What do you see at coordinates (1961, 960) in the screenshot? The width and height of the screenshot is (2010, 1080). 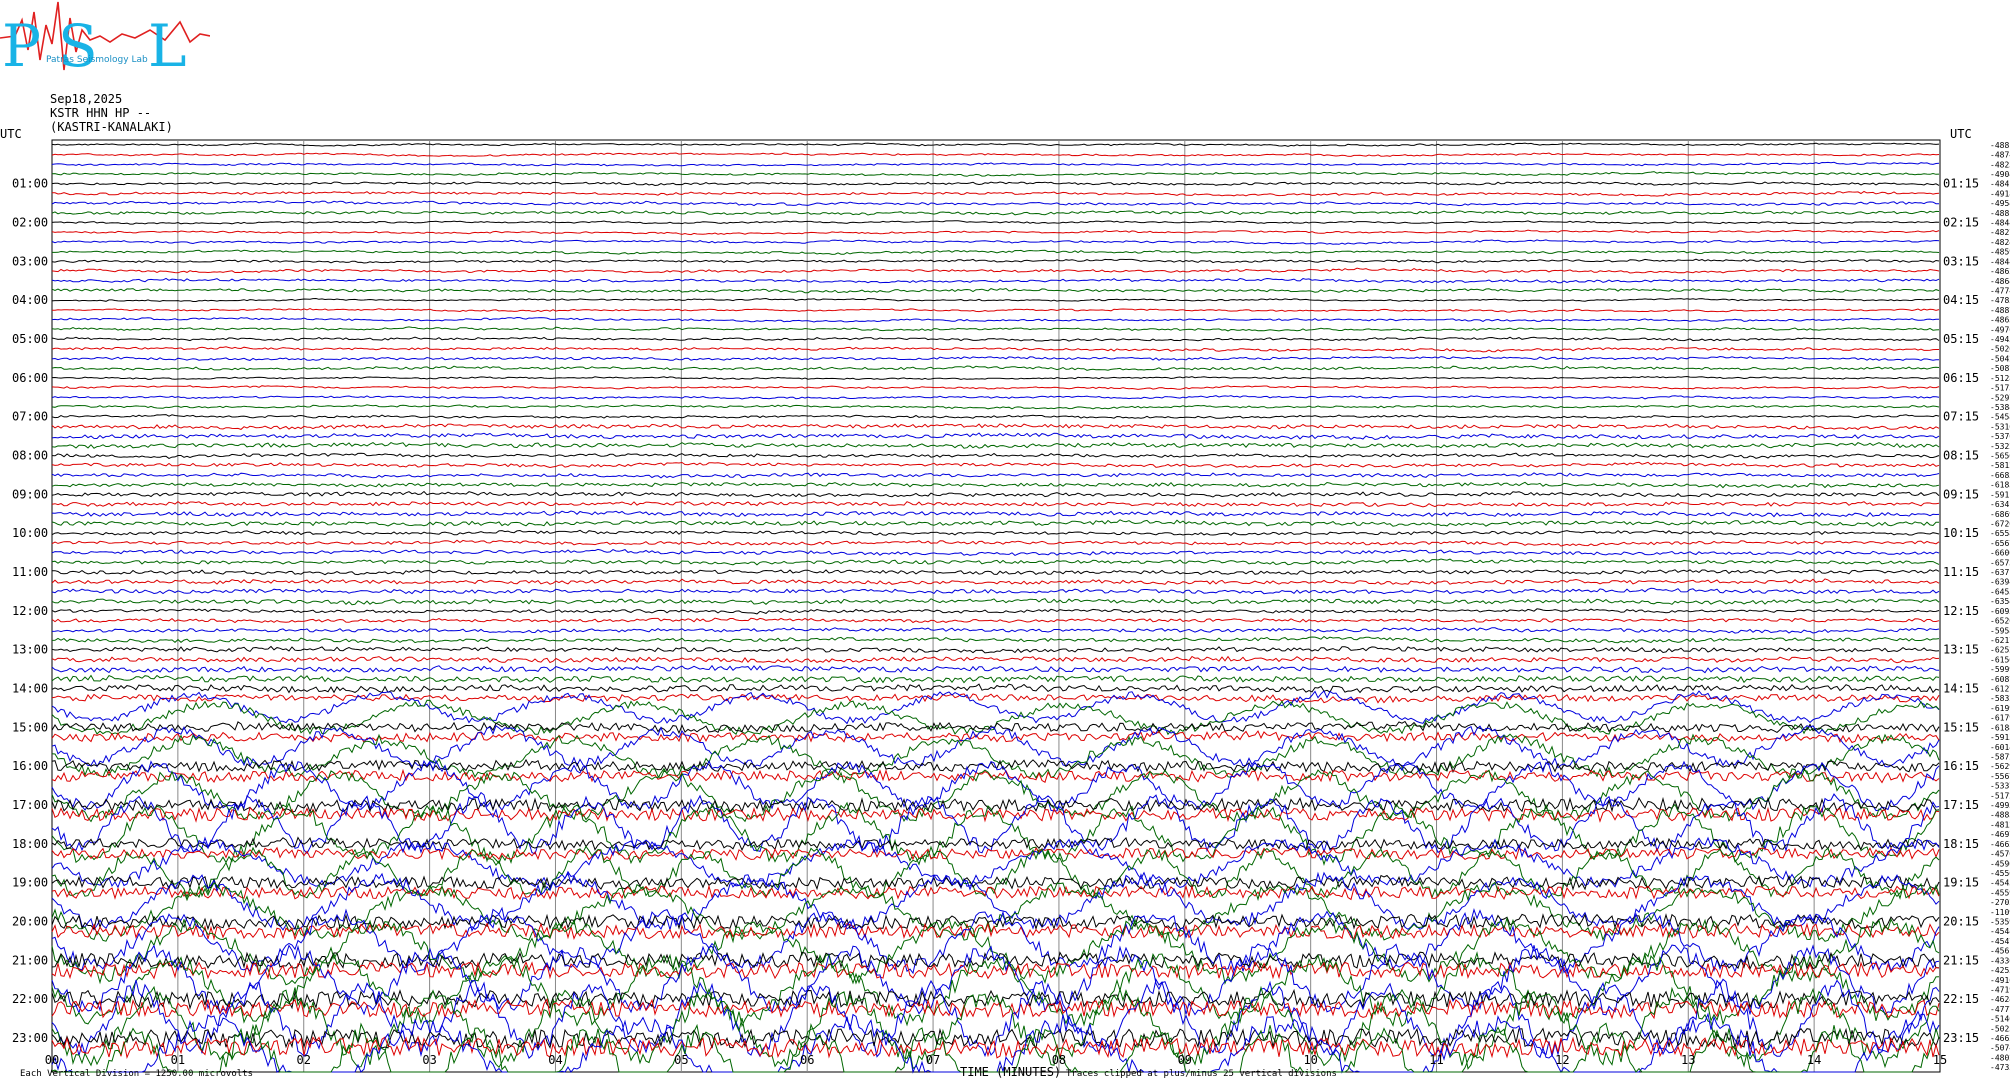 I see `right-hour-label: 21:15` at bounding box center [1961, 960].